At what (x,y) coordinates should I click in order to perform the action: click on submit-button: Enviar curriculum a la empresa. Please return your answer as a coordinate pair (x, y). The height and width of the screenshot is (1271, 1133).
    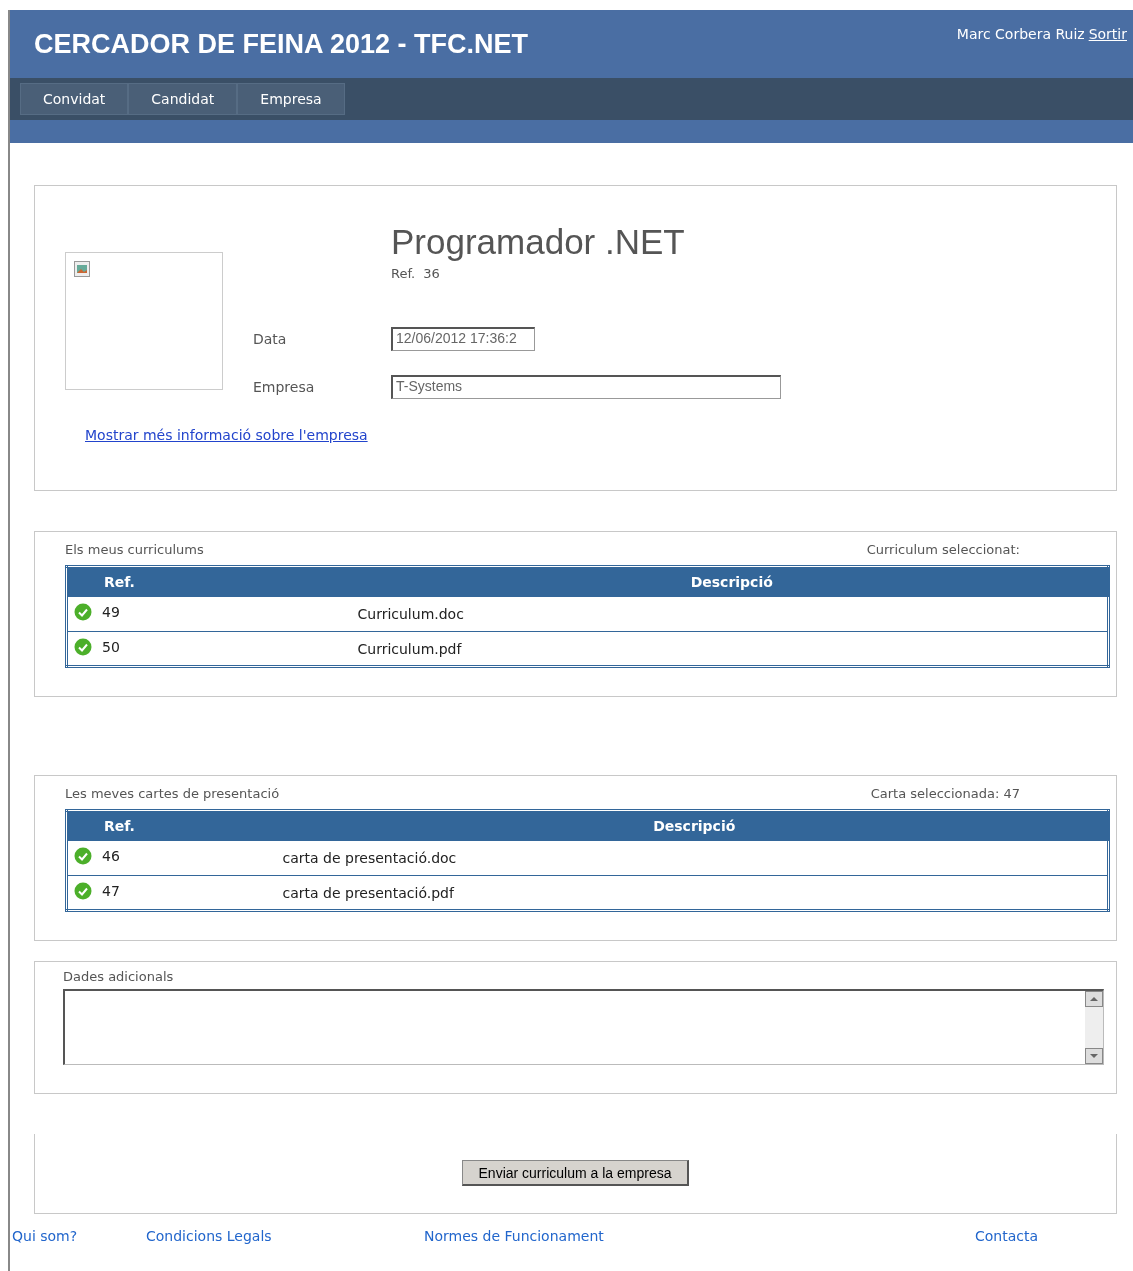
    Looking at the image, I should click on (575, 1173).